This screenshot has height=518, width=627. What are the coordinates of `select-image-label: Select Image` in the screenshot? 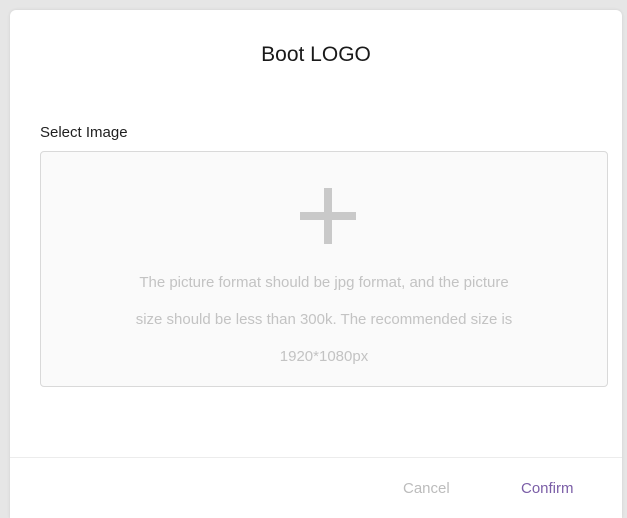 It's located at (84, 132).